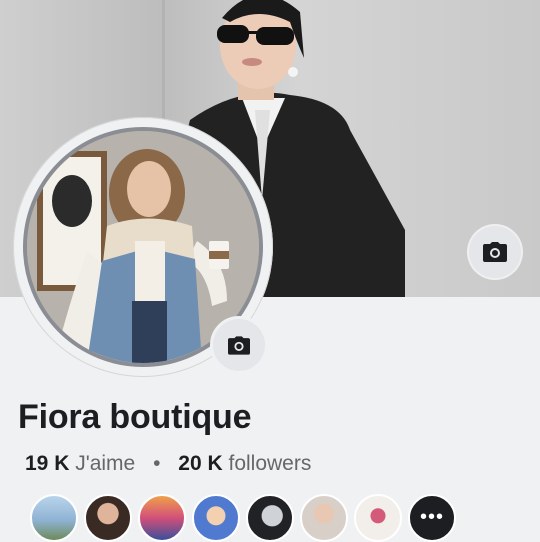 The image size is (540, 542). I want to click on page-name: Fiora boutique, so click(135, 417).